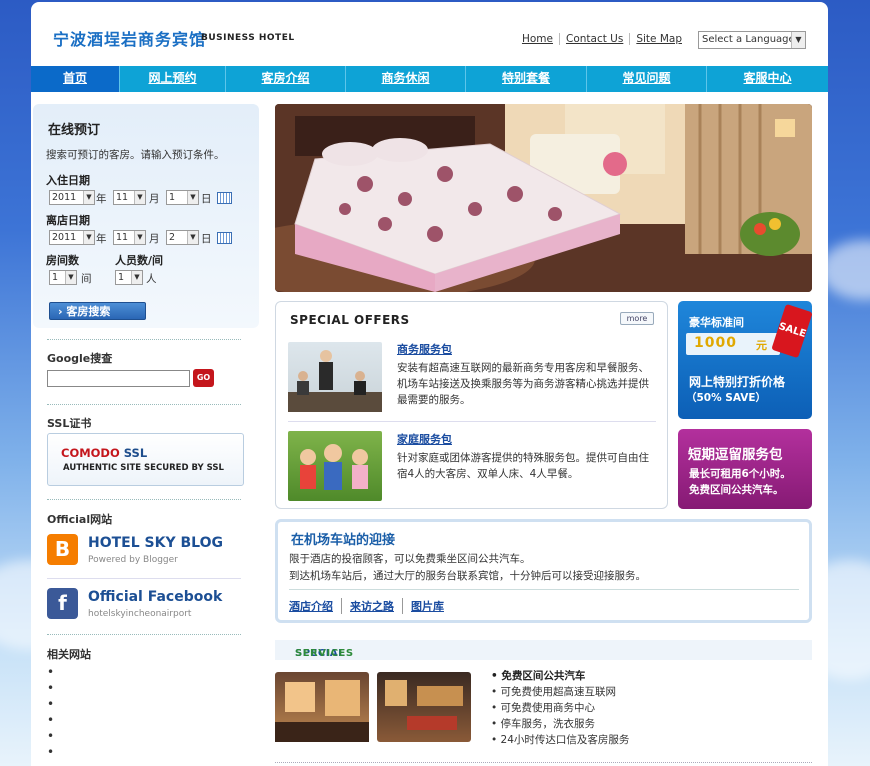 Image resolution: width=870 pixels, height=766 pixels. I want to click on nav-faq: 常见问题, so click(647, 79).